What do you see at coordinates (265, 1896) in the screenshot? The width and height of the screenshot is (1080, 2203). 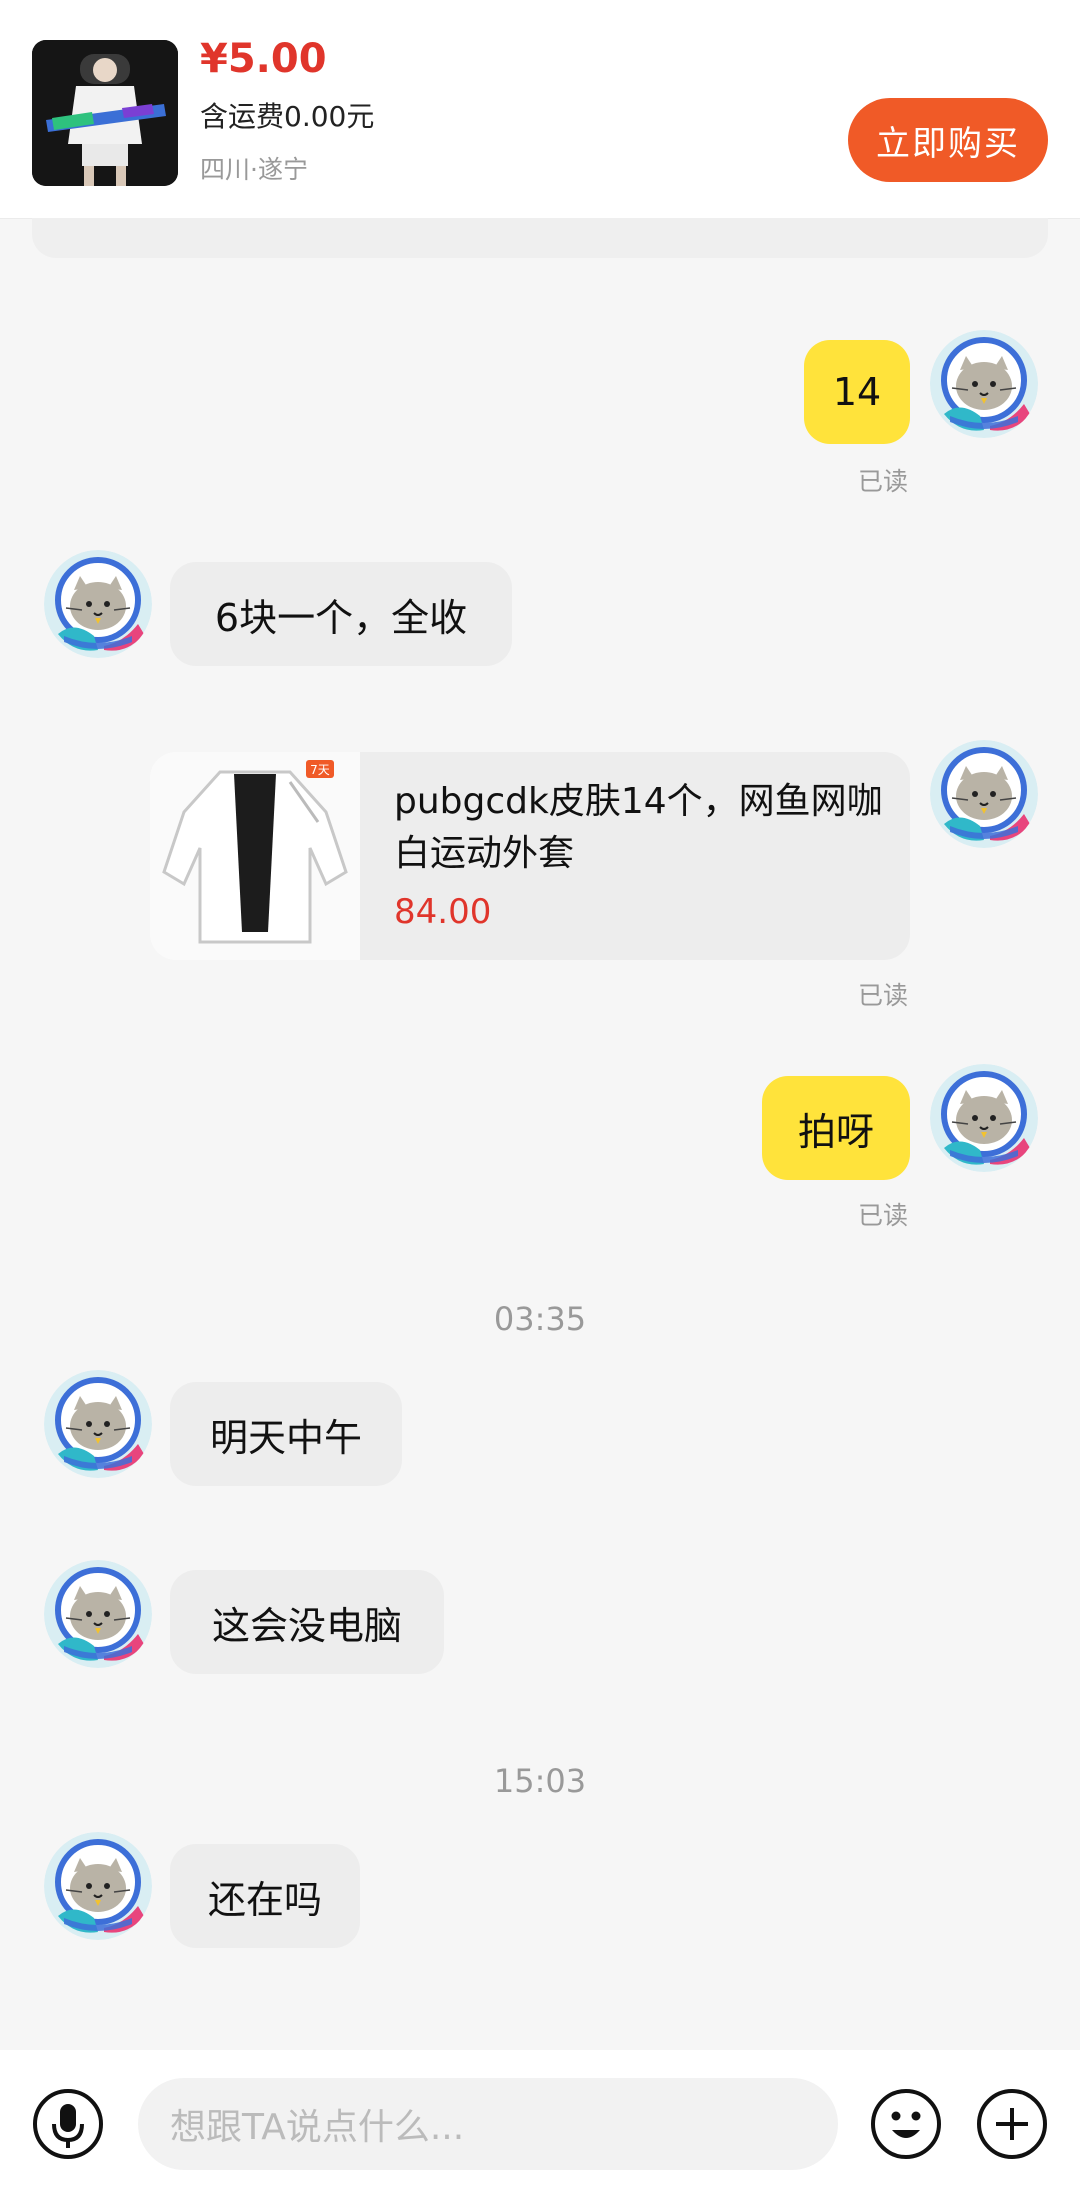 I see `message-bubble-incoming: 还在吗` at bounding box center [265, 1896].